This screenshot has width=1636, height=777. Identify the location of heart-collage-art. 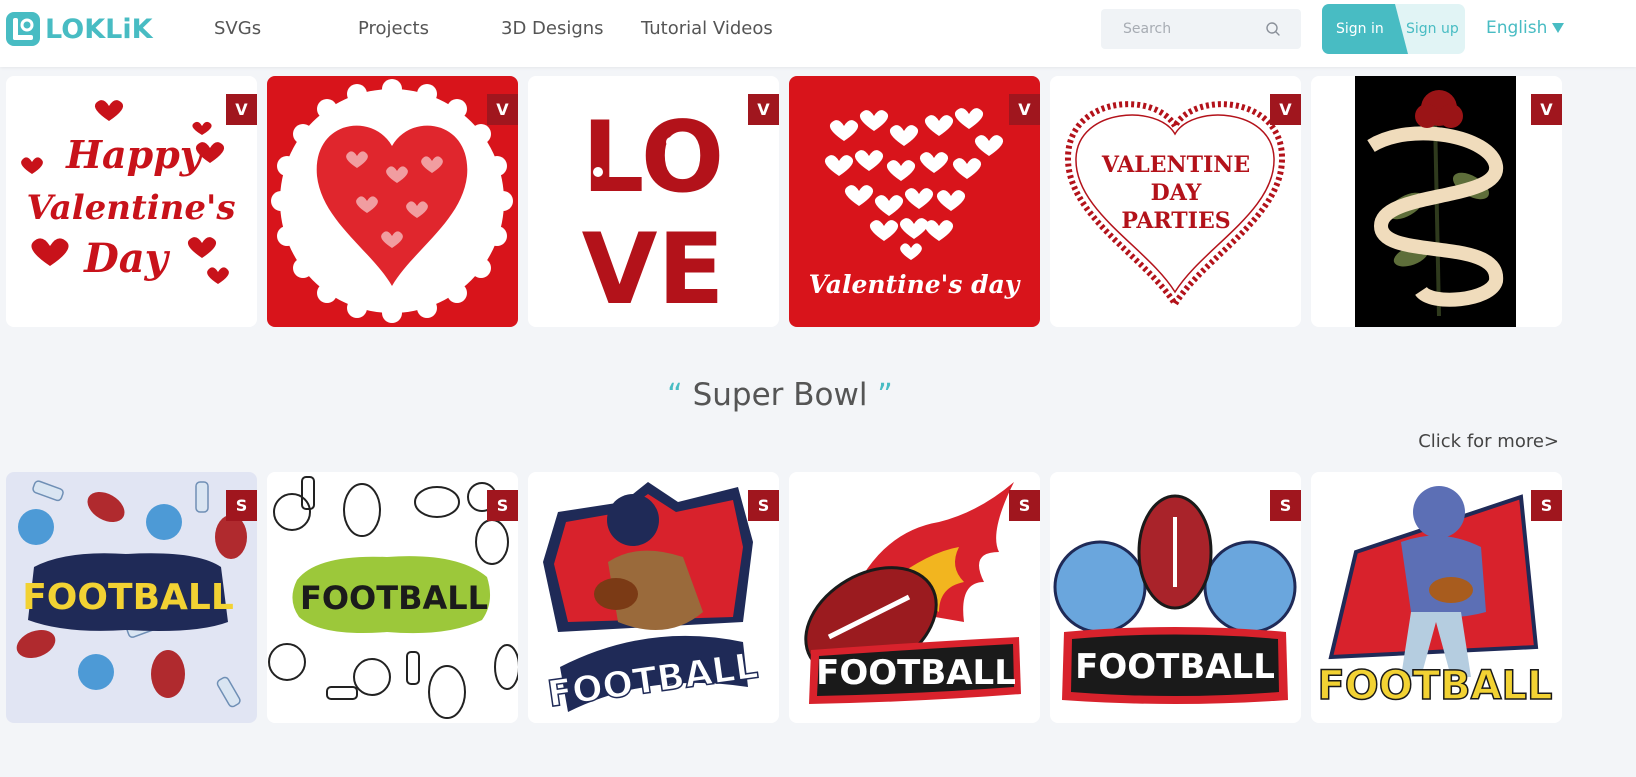
(392, 201).